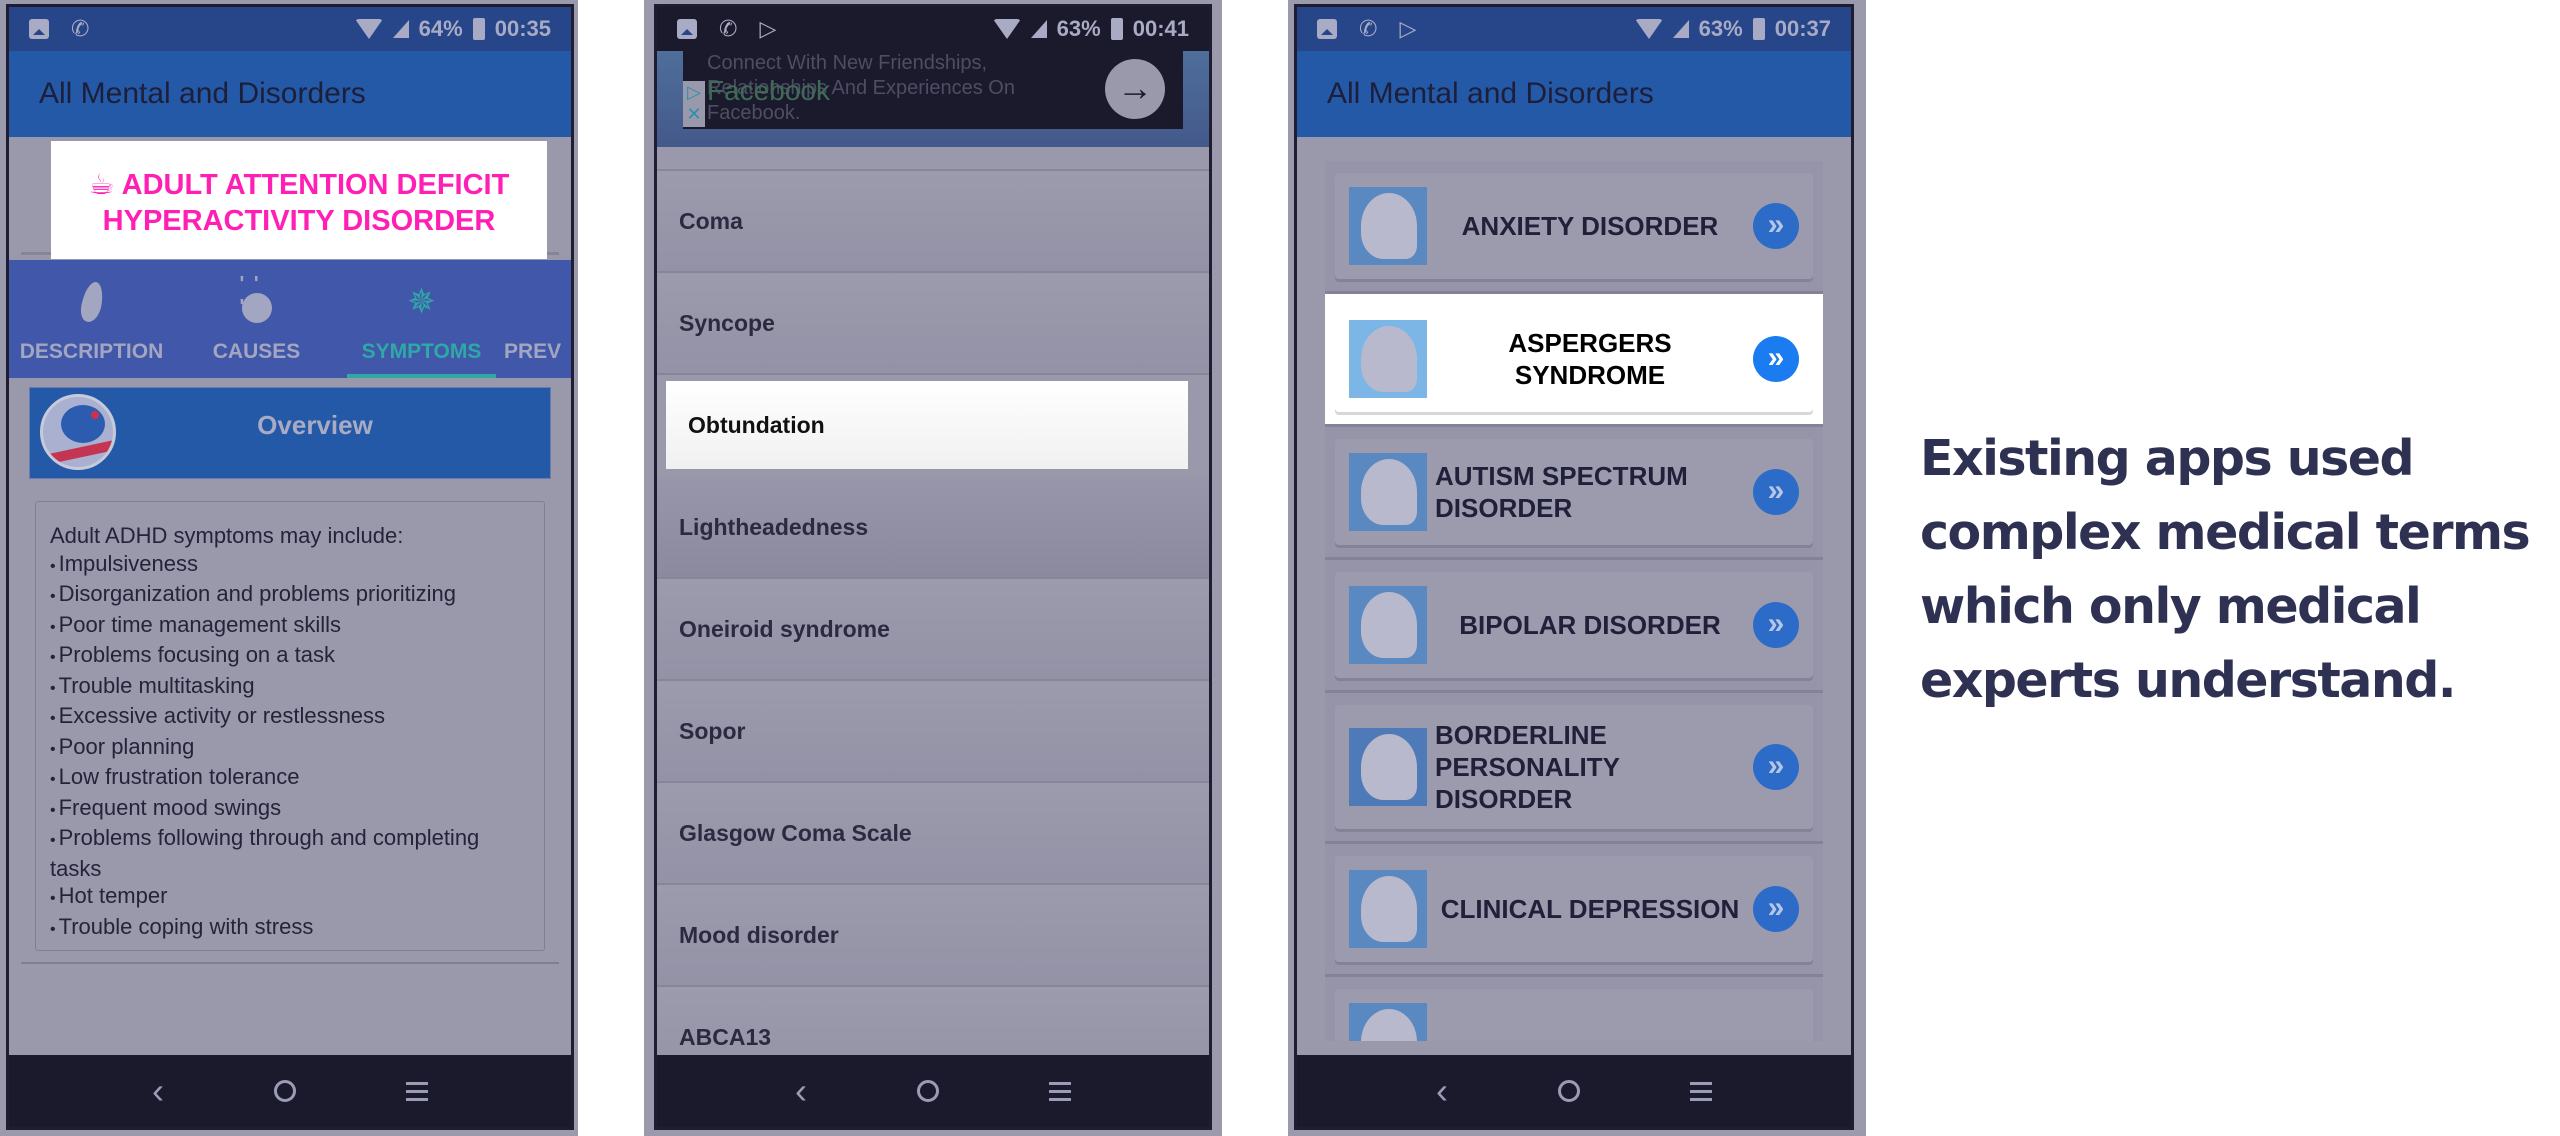 The width and height of the screenshot is (2560, 1136). I want to click on disorder-card: ASPERGERS SYNDROME », so click(1574, 359).